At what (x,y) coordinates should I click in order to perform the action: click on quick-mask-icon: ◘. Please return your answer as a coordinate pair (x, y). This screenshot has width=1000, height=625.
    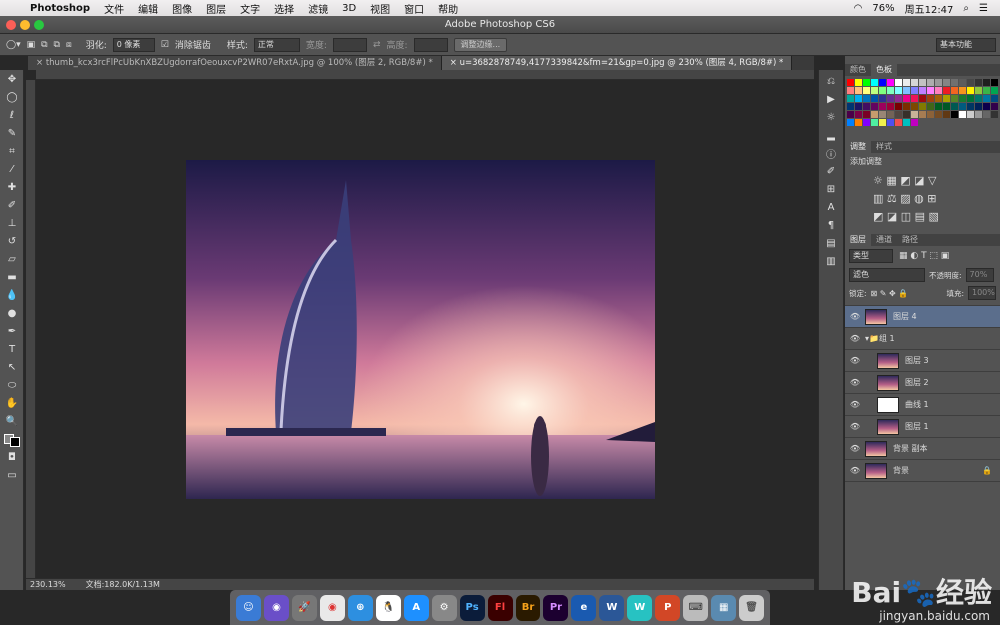
    Looking at the image, I should click on (12, 457).